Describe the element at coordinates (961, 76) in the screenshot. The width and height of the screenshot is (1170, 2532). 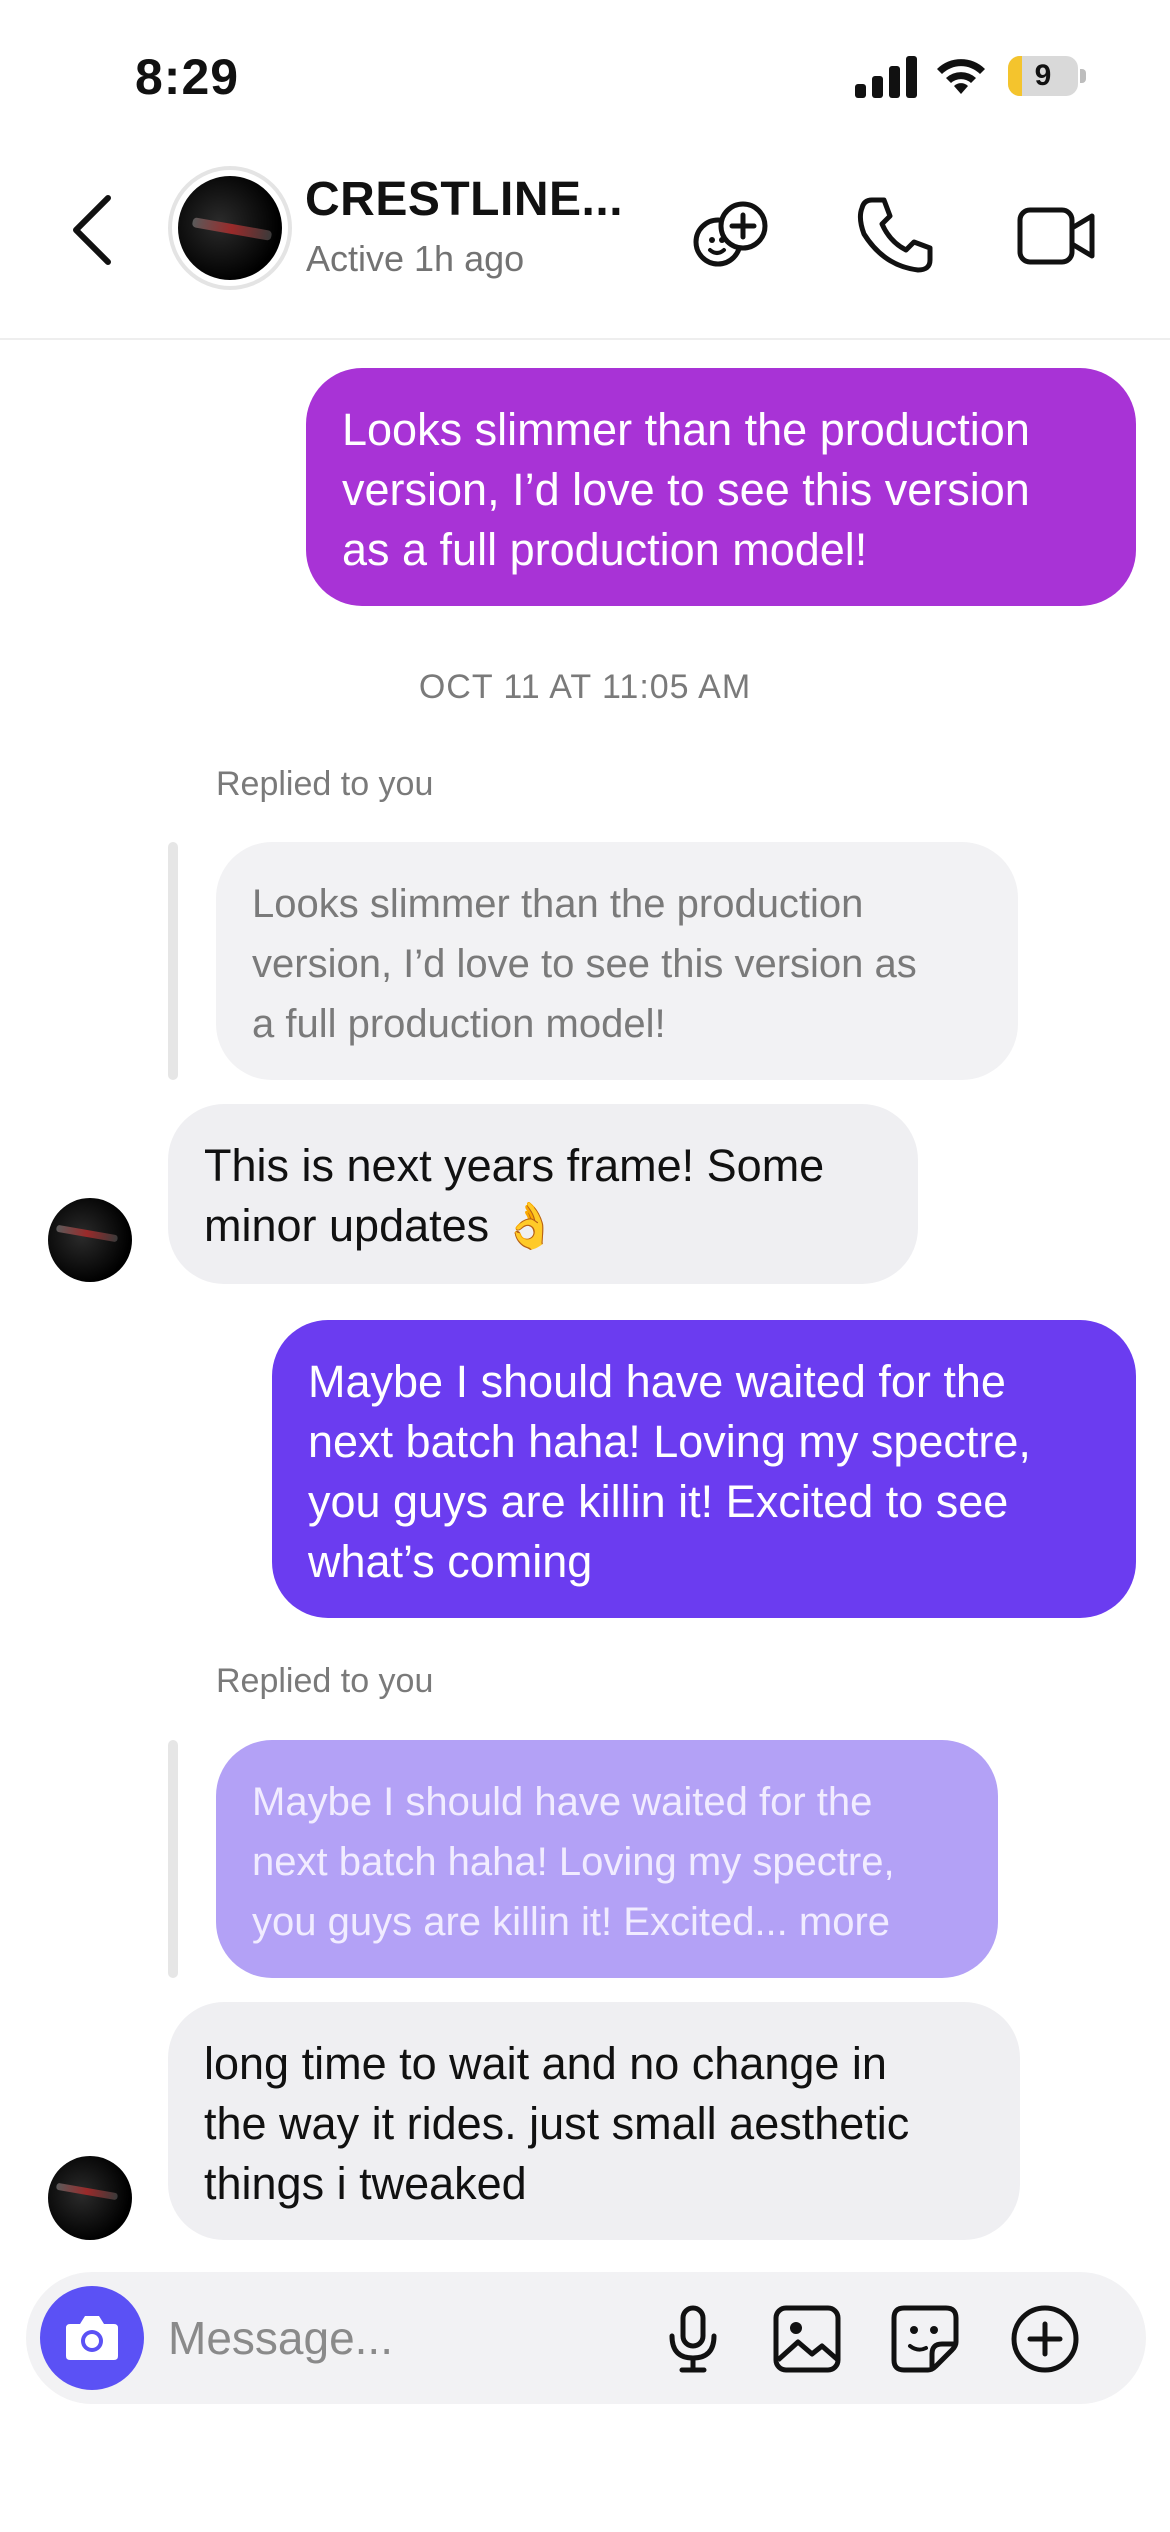
I see `wifi-icon` at that location.